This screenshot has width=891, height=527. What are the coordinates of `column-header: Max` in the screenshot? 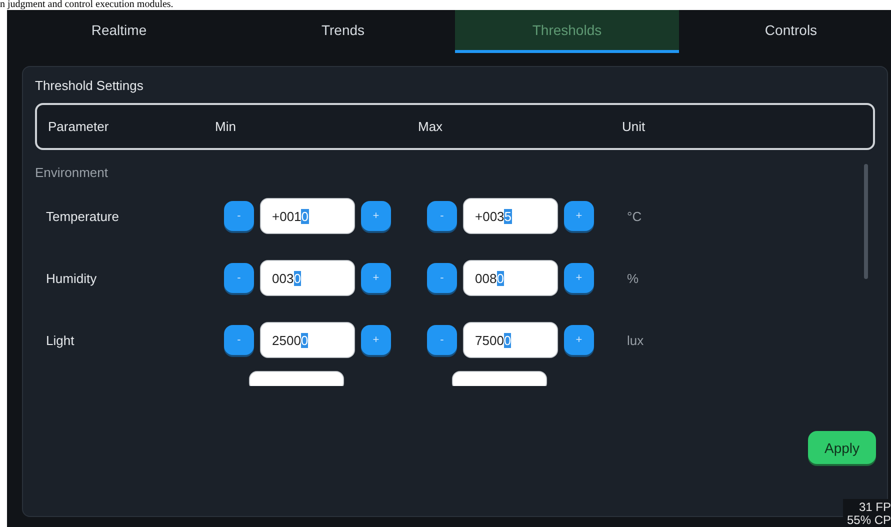 It's located at (431, 126).